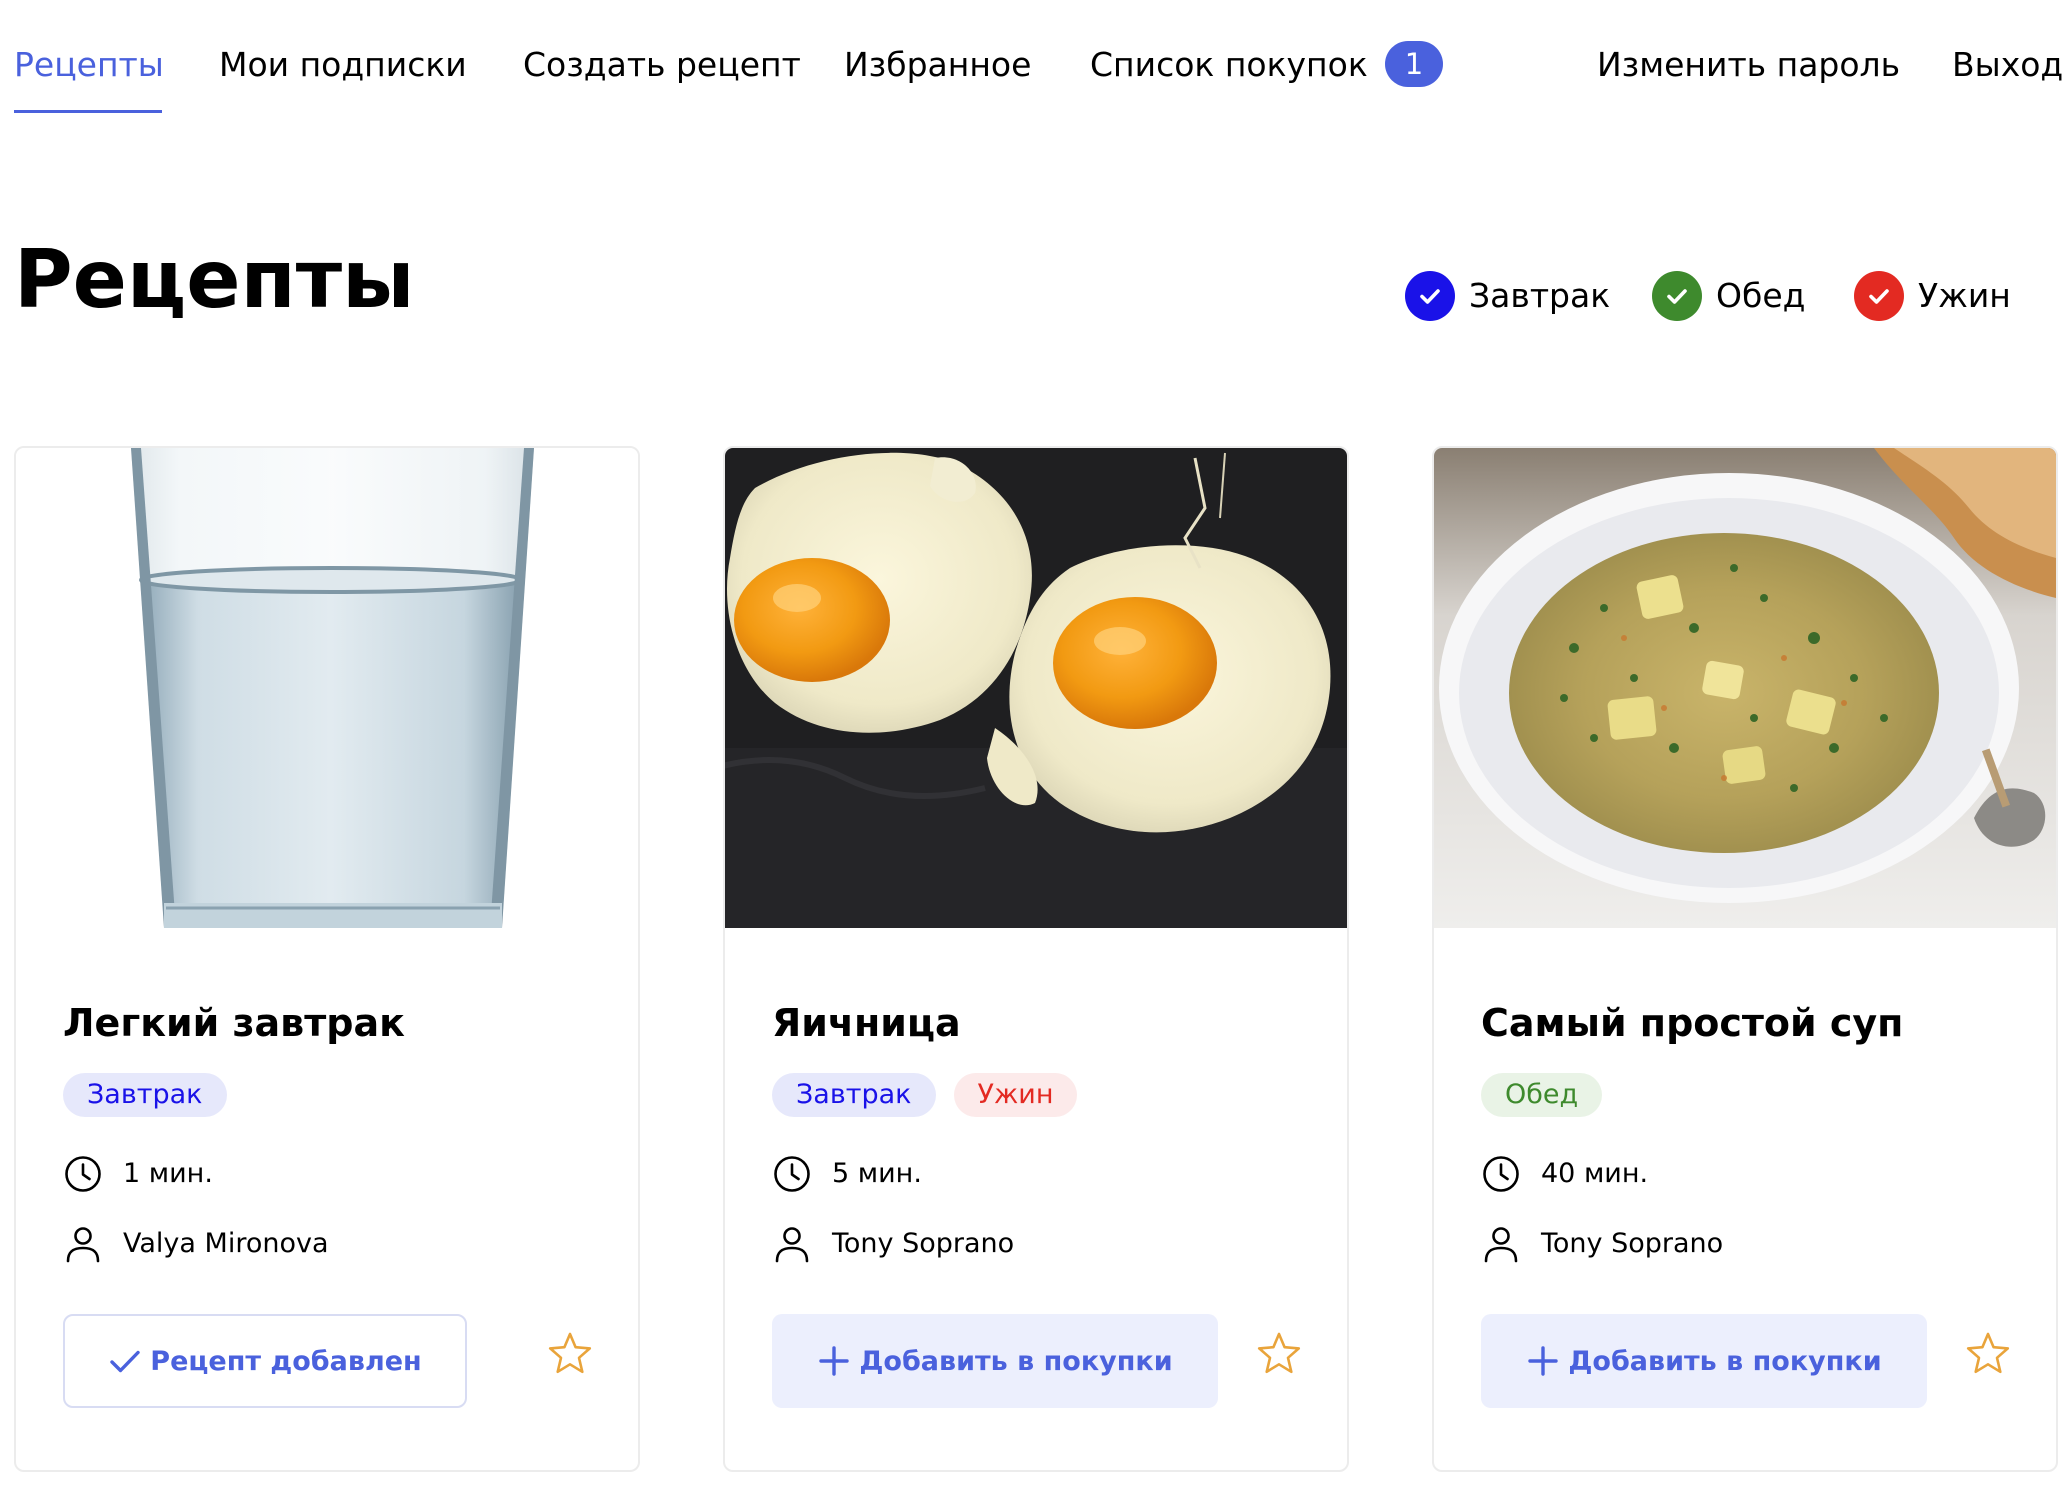 The image size is (2072, 1492). I want to click on nav-logout: Выход, so click(2007, 65).